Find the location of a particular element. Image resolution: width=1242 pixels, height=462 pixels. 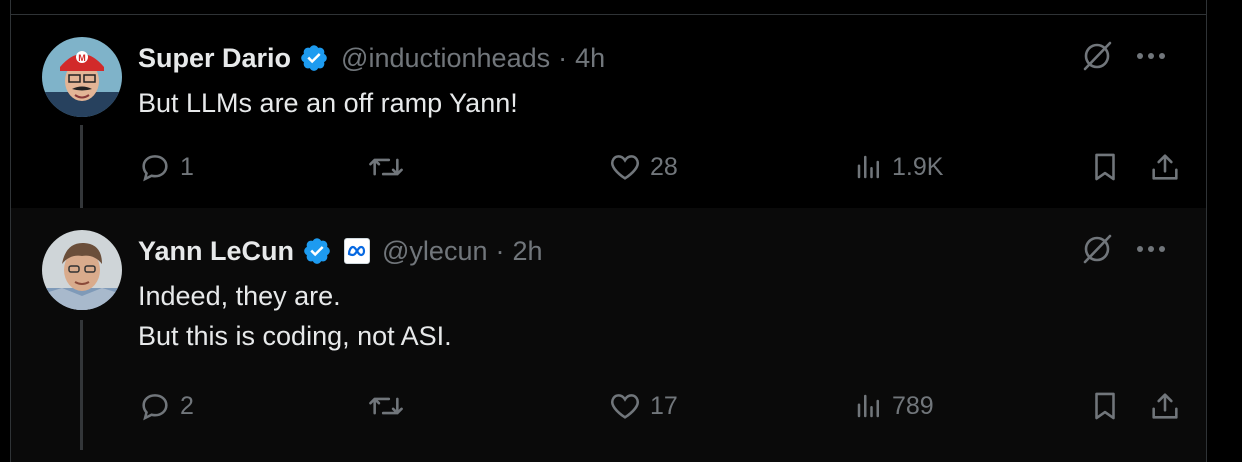

author-name: Yann LeCun is located at coordinates (216, 251).